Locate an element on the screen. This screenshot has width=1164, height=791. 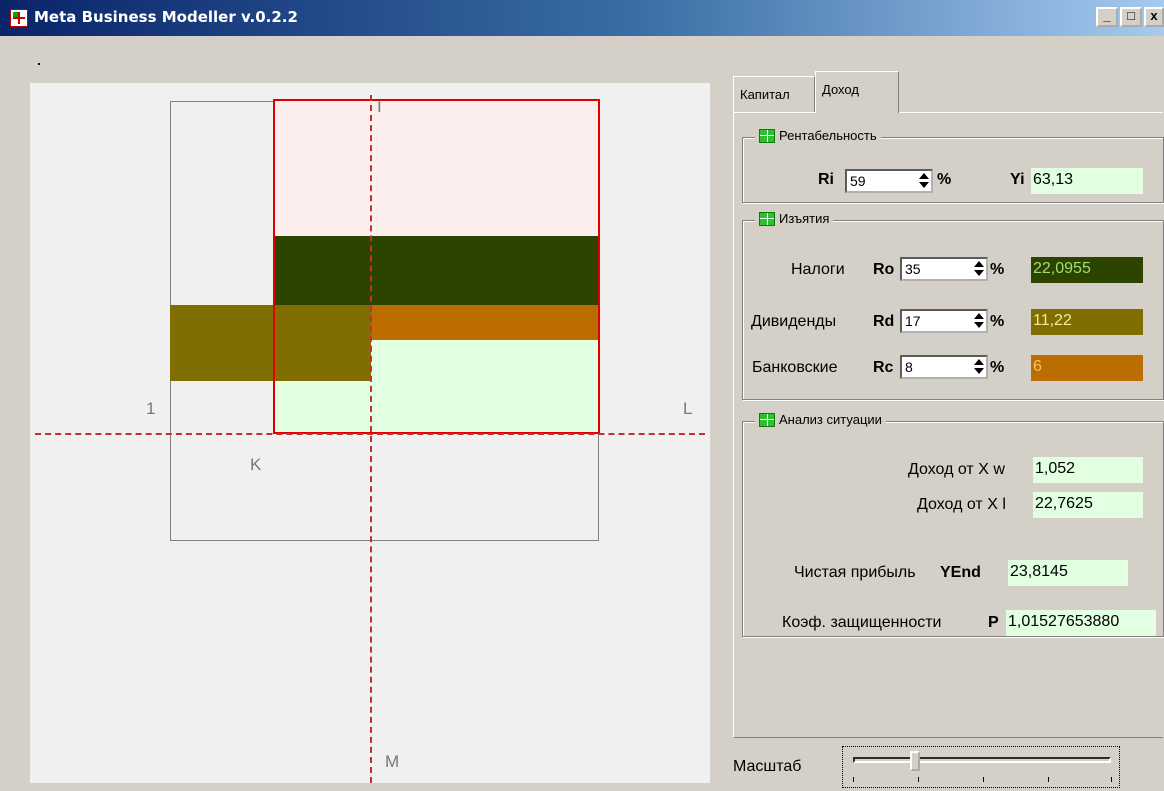
group-analysis: Анализ ситуации is located at coordinates (953, 524).